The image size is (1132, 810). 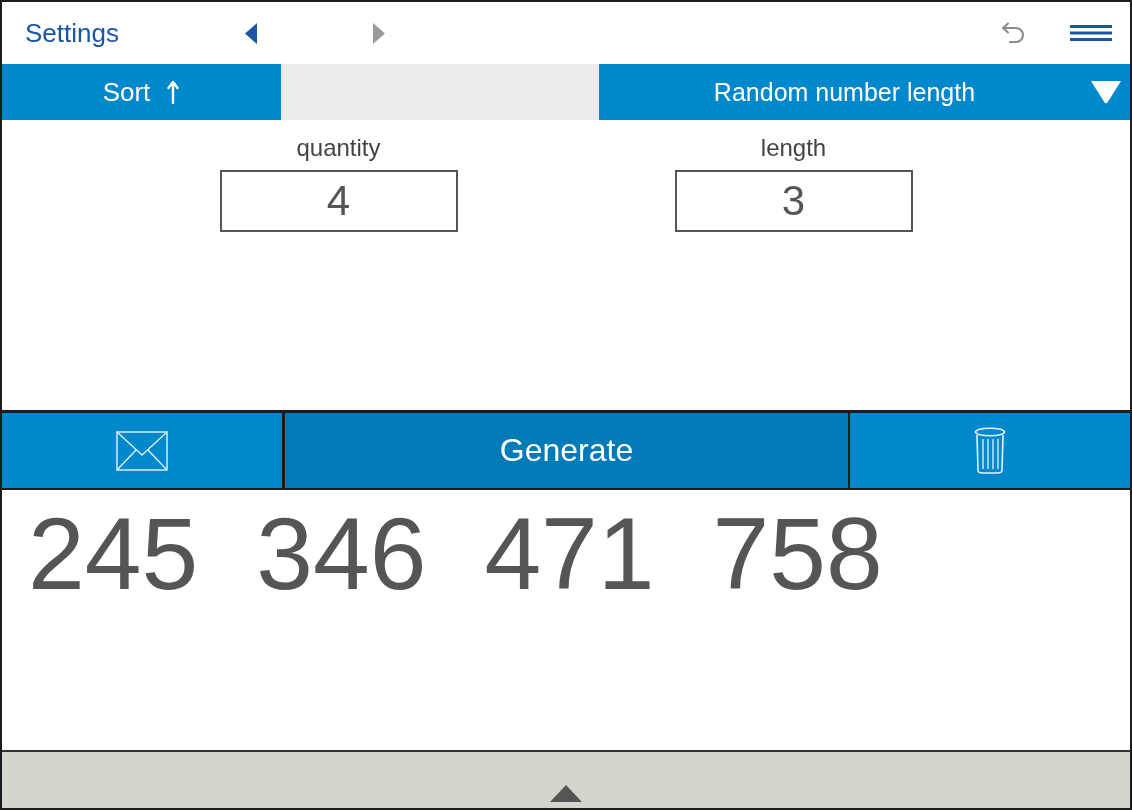 I want to click on sort-button: Sort, so click(x=141, y=92).